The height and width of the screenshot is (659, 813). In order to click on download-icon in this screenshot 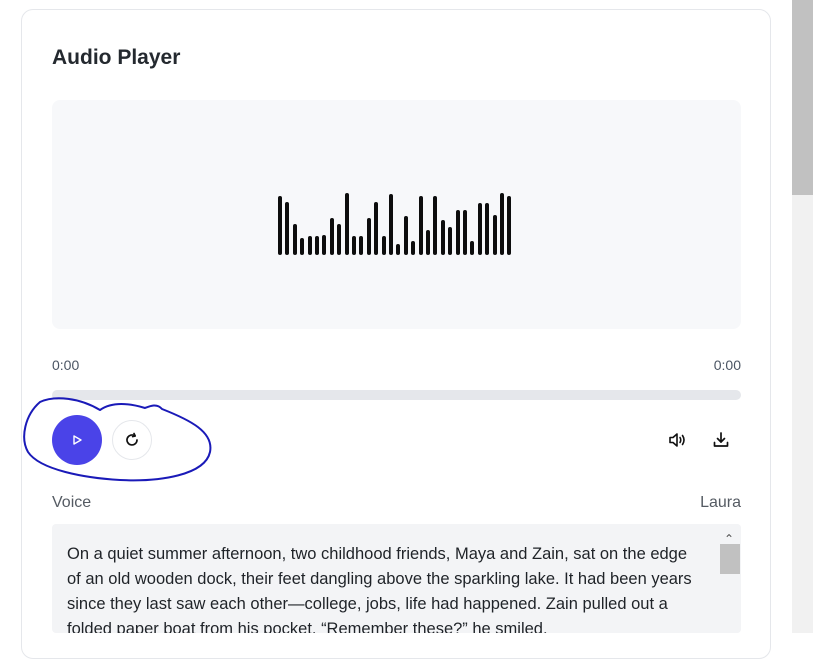, I will do `click(721, 439)`.